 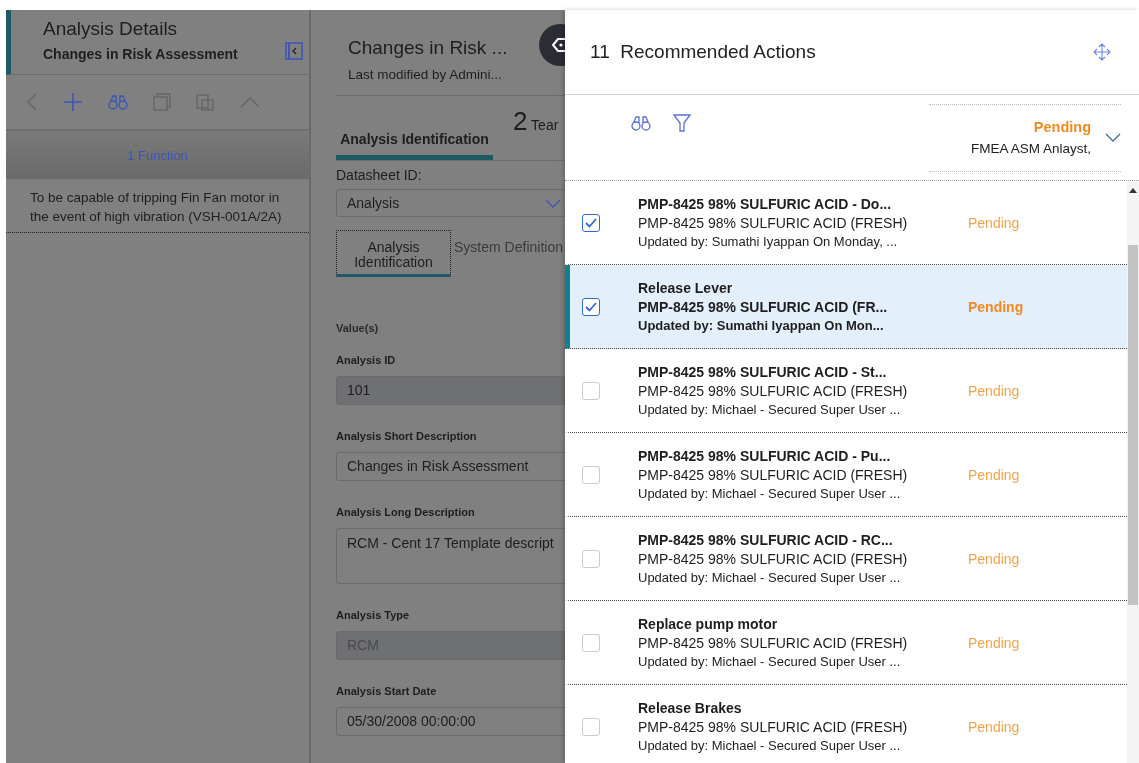 What do you see at coordinates (690, 708) in the screenshot?
I see `action-title: Release Brakes` at bounding box center [690, 708].